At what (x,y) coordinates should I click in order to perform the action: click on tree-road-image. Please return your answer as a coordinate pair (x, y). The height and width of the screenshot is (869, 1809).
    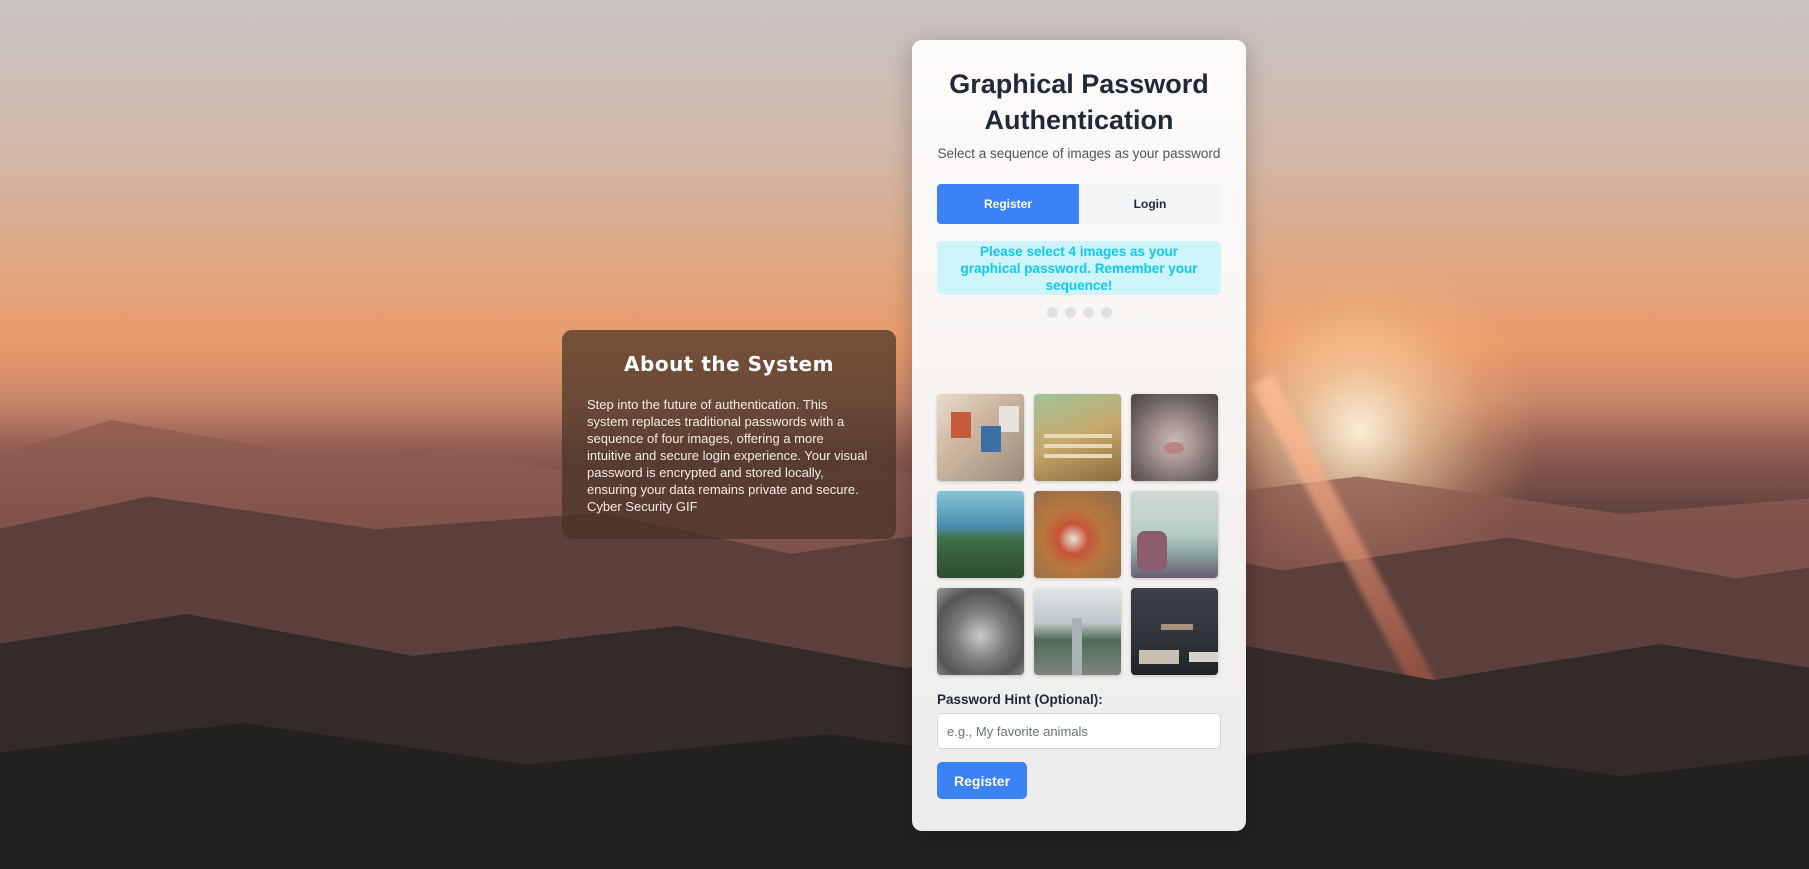
    Looking at the image, I should click on (1077, 631).